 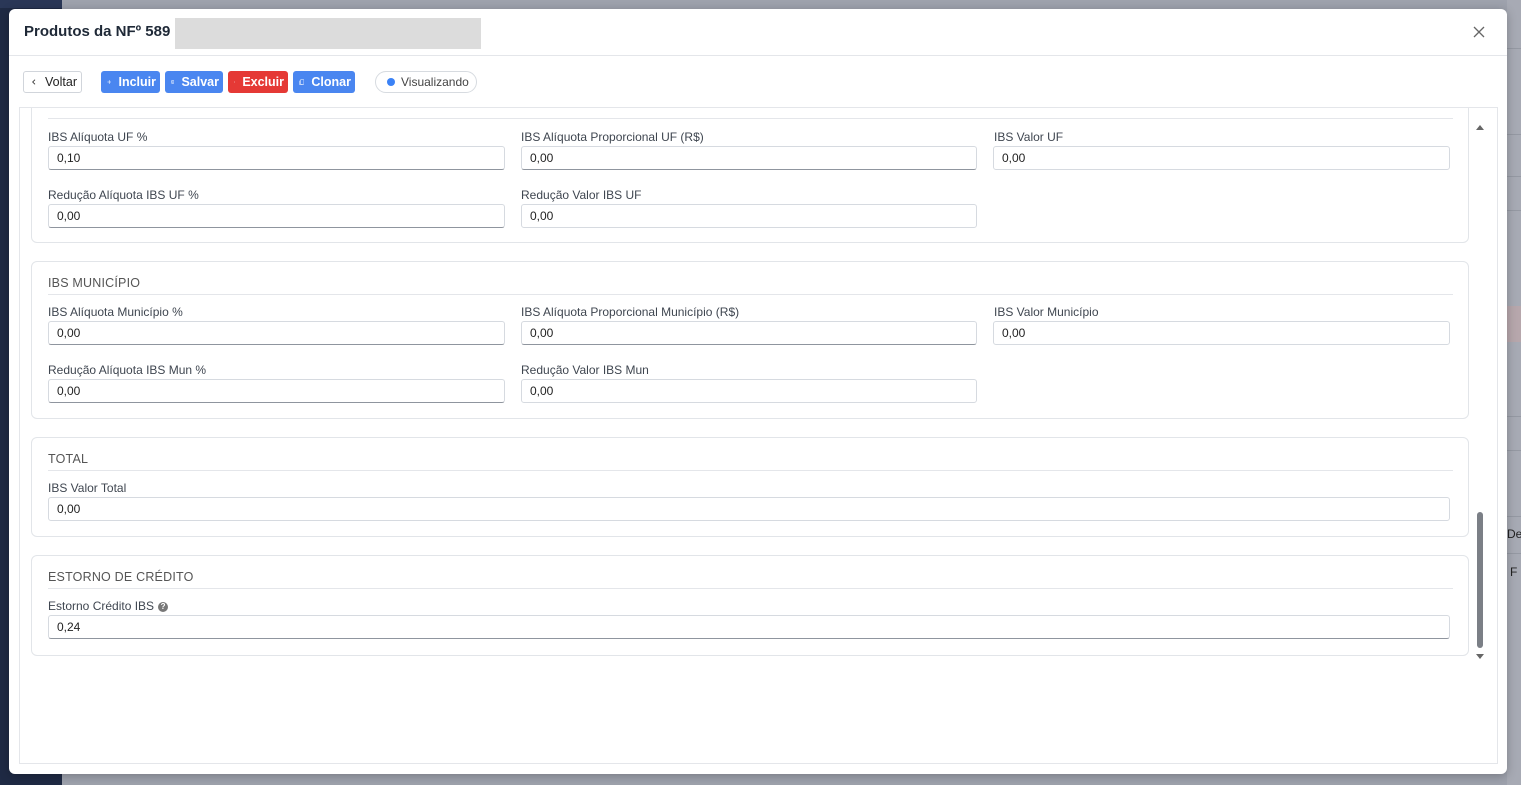 I want to click on background-text: De, so click(x=1514, y=534).